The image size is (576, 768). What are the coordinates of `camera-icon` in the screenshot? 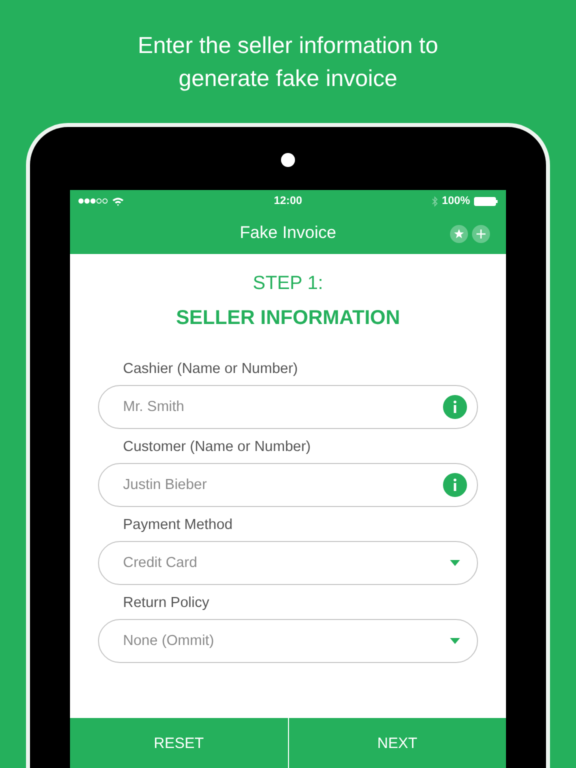 It's located at (288, 160).